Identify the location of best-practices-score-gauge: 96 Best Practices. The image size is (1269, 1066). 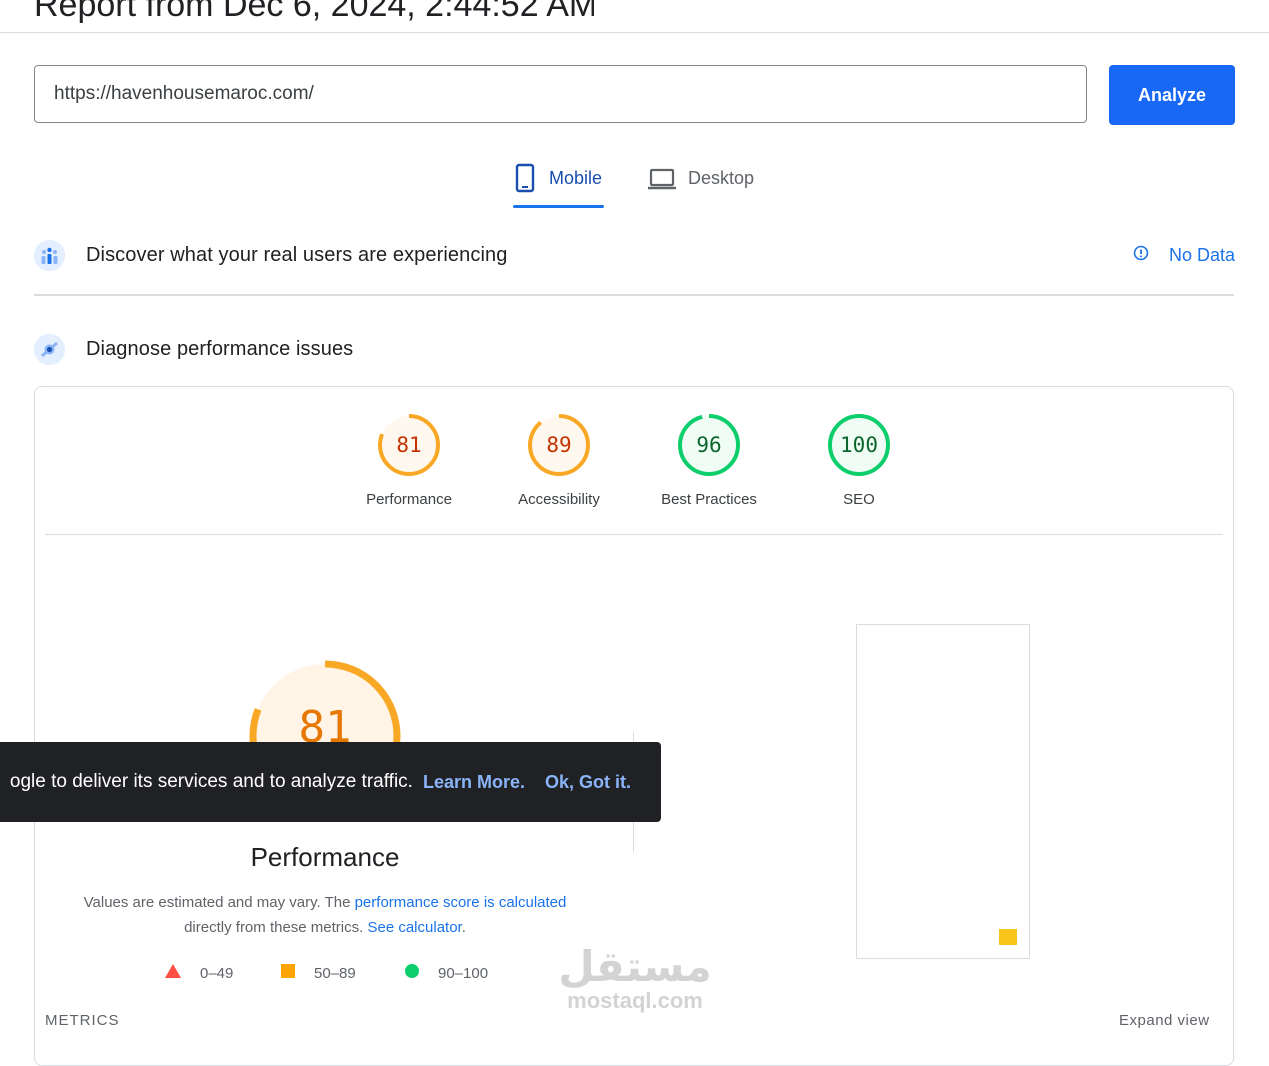
(709, 460).